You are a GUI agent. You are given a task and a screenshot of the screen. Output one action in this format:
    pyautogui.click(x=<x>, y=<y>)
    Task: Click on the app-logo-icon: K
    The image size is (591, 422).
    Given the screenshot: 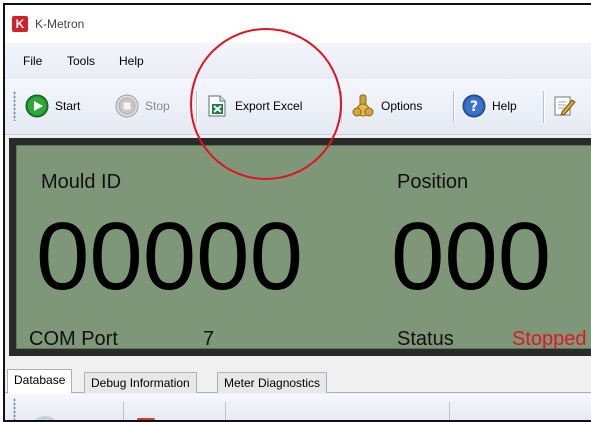 What is the action you would take?
    pyautogui.click(x=20, y=24)
    